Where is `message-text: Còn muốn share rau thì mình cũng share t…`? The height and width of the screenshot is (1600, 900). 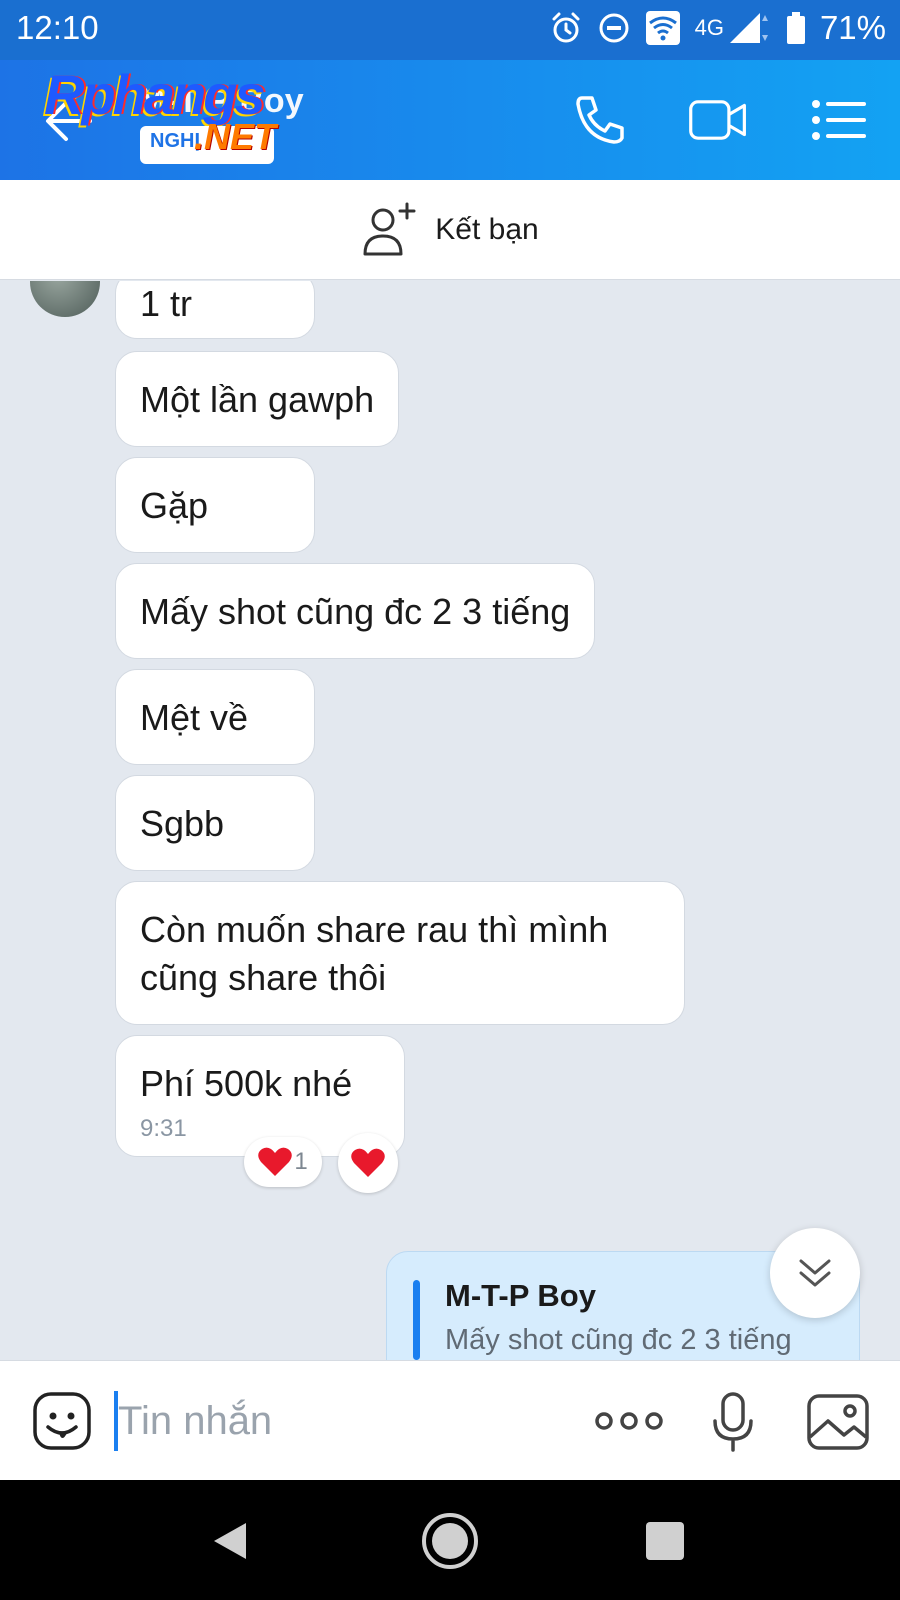 message-text: Còn muốn share rau thì mình cũng share t… is located at coordinates (374, 953).